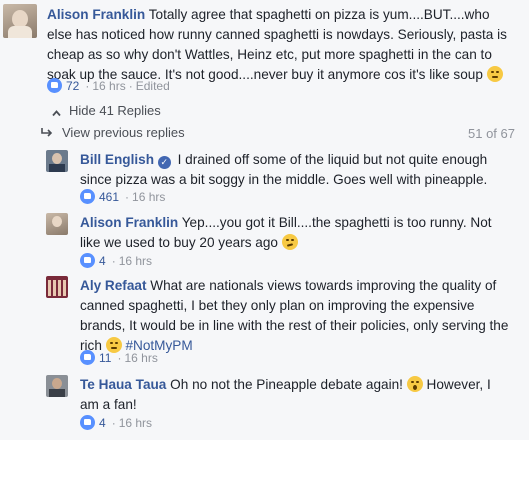  I want to click on comment-time: 16 hrs, so click(108, 86).